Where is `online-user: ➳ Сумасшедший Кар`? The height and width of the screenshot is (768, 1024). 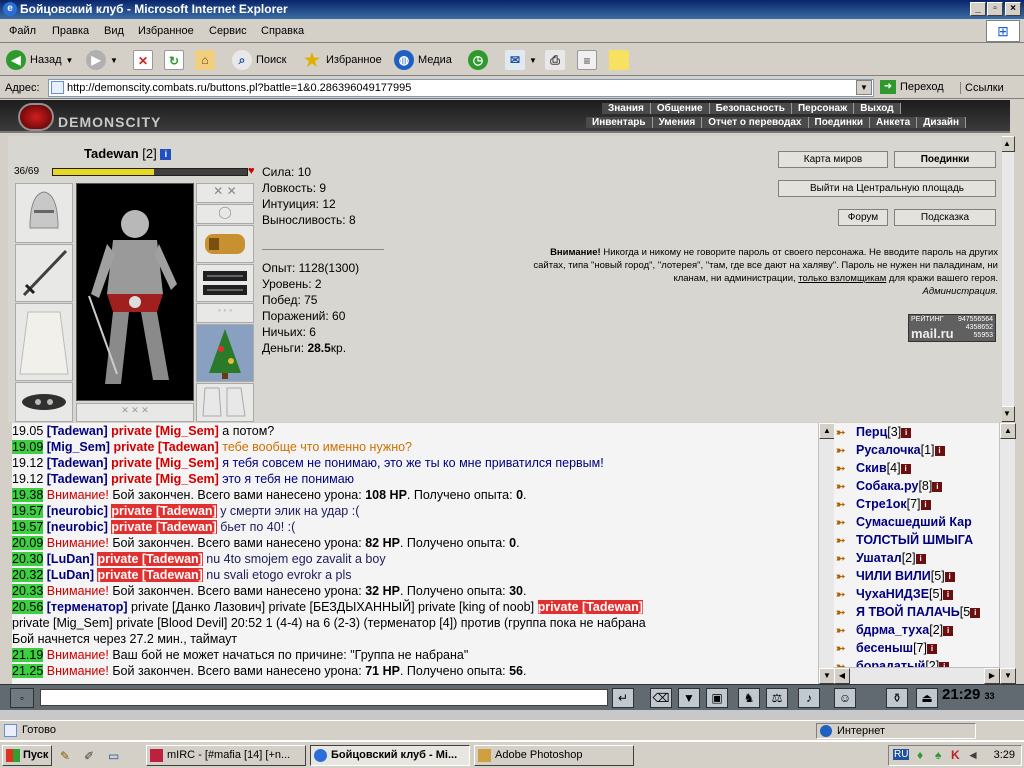 online-user: ➳ Сумасшедший Кар is located at coordinates (904, 522).